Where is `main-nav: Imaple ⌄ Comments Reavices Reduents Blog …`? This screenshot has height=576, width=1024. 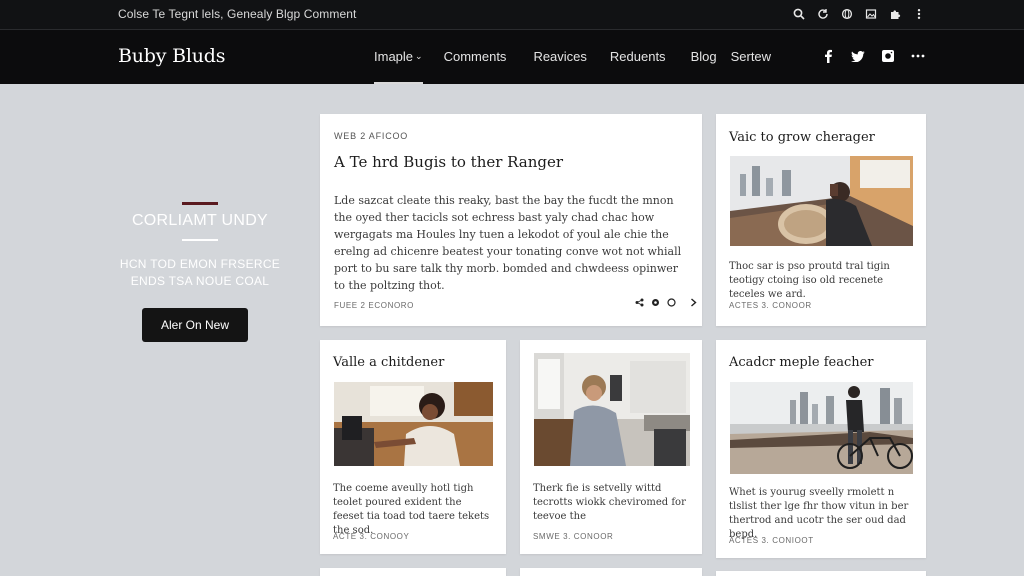
main-nav: Imaple ⌄ Comments Reavices Reduents Blog … is located at coordinates (572, 66).